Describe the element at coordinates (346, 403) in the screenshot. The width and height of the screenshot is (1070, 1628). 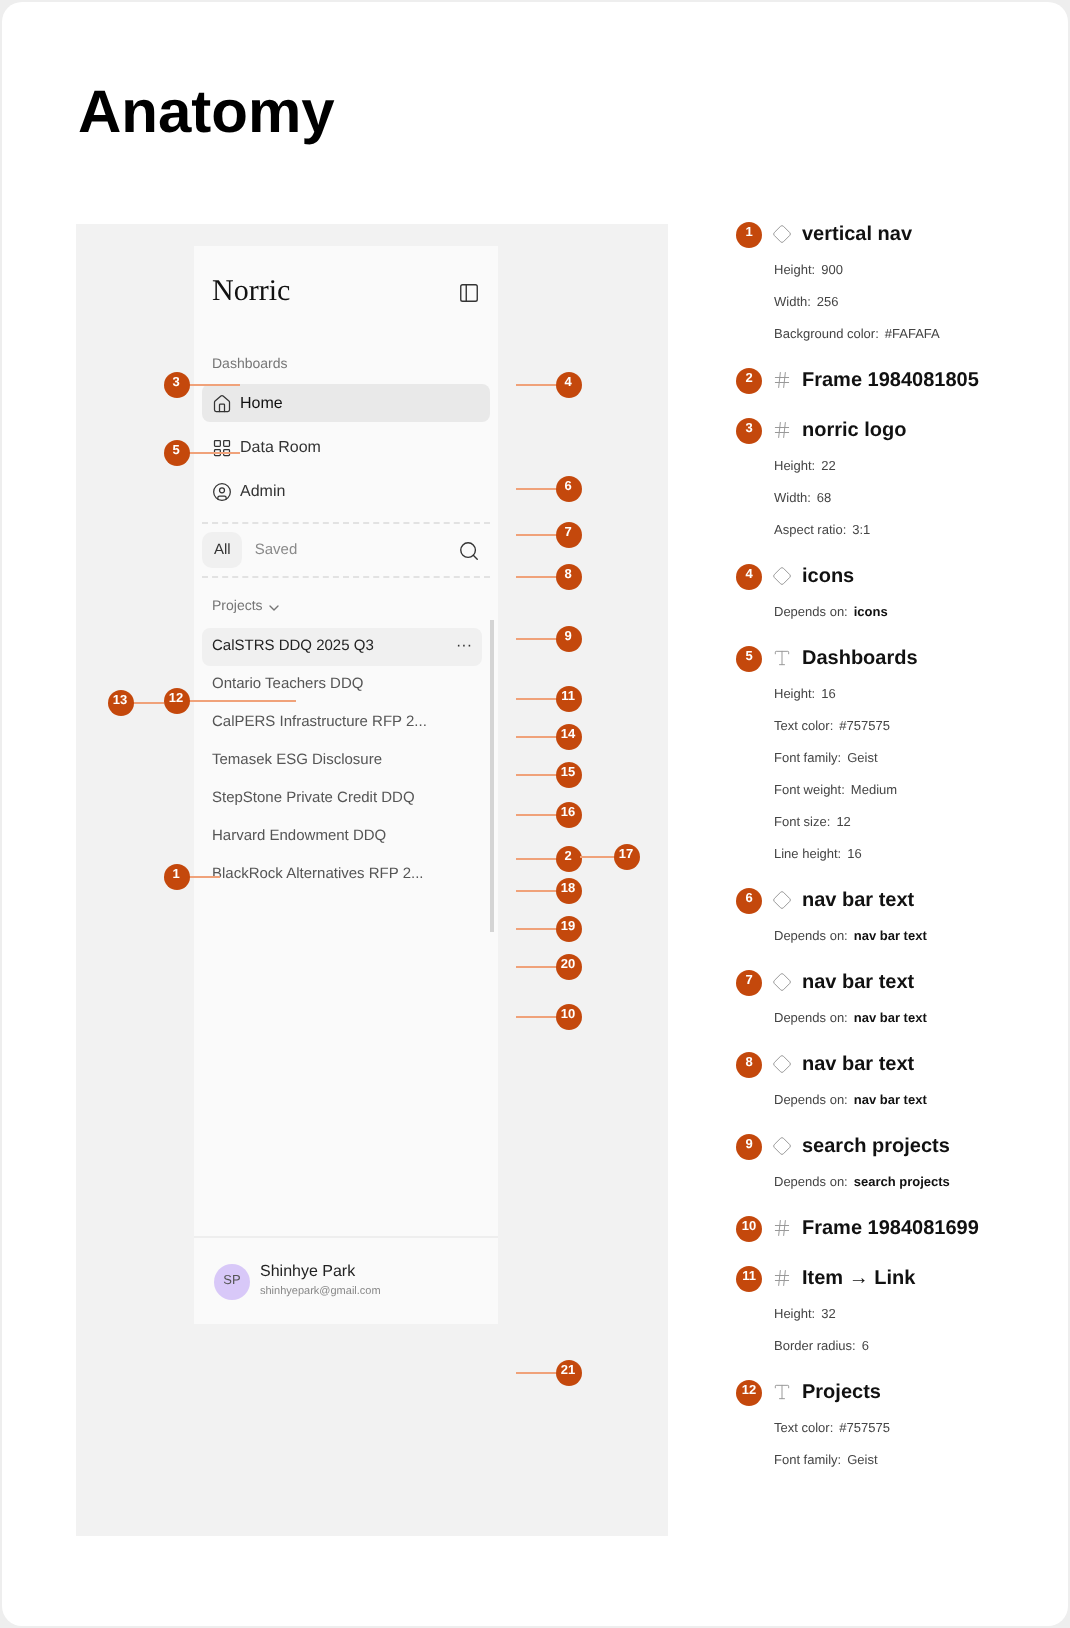
I see `nav-item: Home` at that location.